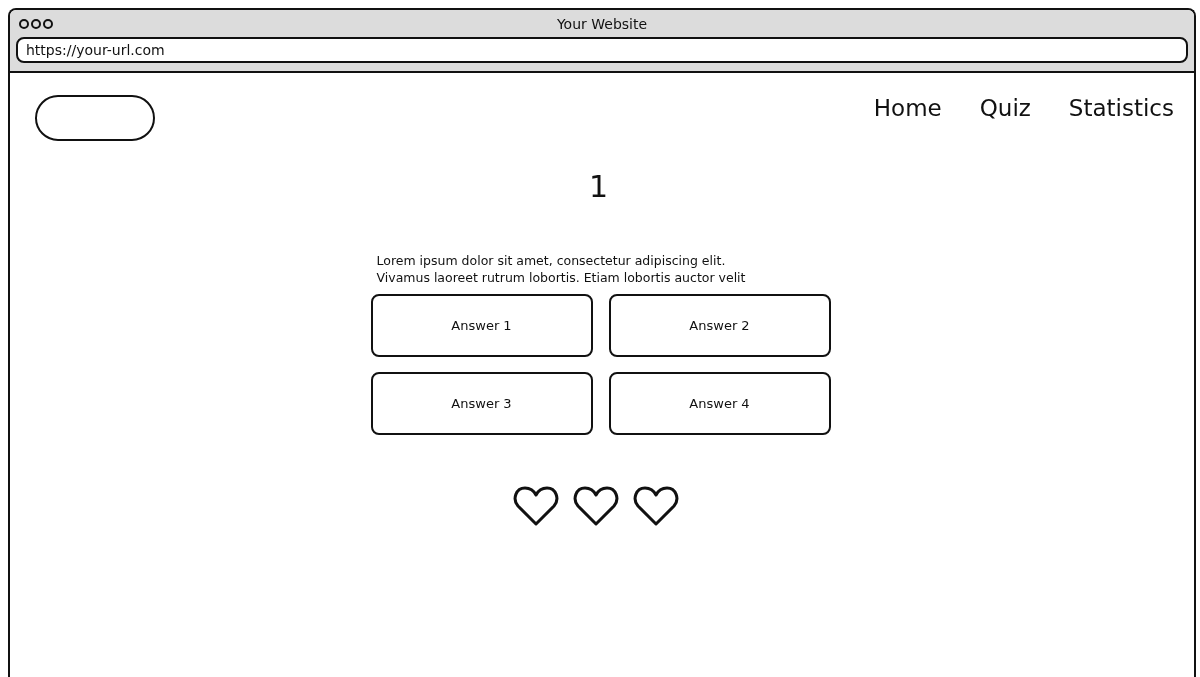 This screenshot has height=677, width=1200. Describe the element at coordinates (481, 325) in the screenshot. I see `answer-button: Answer 1` at that location.